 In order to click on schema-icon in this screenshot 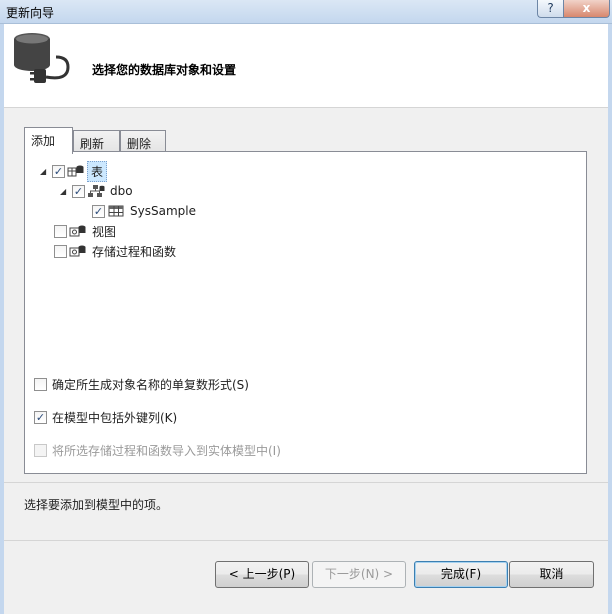, I will do `click(96, 191)`.